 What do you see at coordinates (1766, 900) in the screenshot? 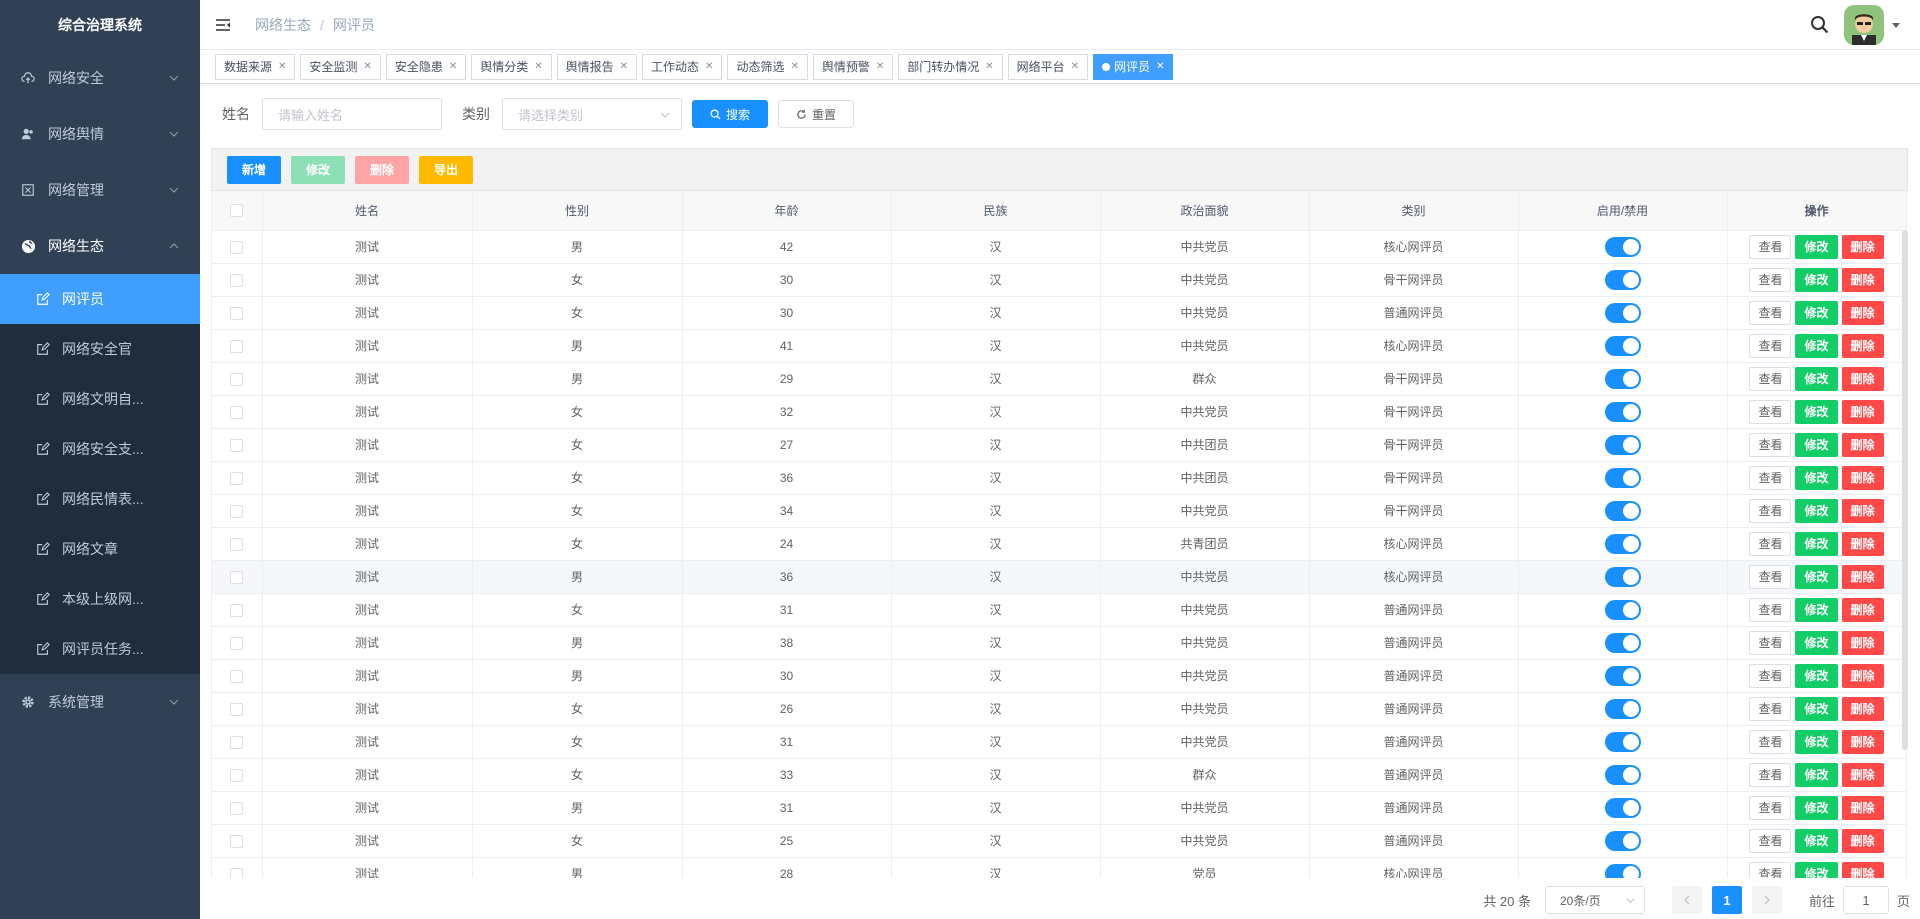
I see `next-page-button` at bounding box center [1766, 900].